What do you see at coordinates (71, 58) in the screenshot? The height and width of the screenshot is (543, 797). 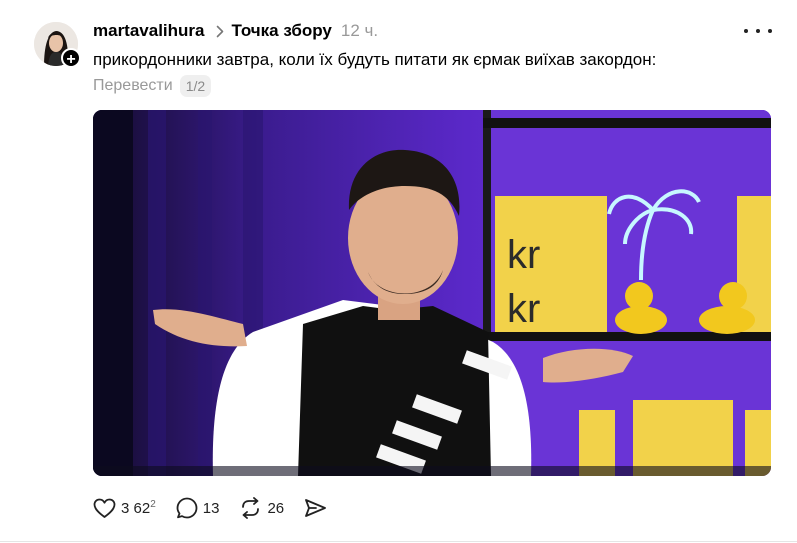 I see `follow-plus-icon: +` at bounding box center [71, 58].